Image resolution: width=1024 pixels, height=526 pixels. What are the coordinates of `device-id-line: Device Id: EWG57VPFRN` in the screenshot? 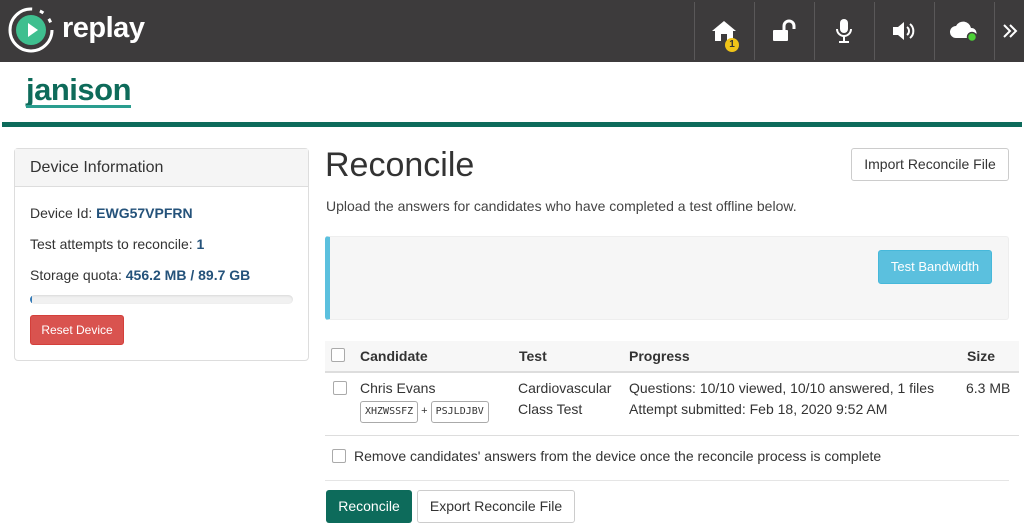 It's located at (111, 213).